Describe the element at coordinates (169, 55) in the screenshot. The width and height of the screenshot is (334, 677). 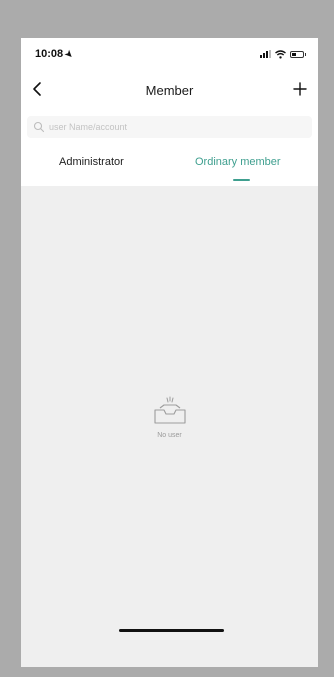
I see `status-bar: 10:08➤` at that location.